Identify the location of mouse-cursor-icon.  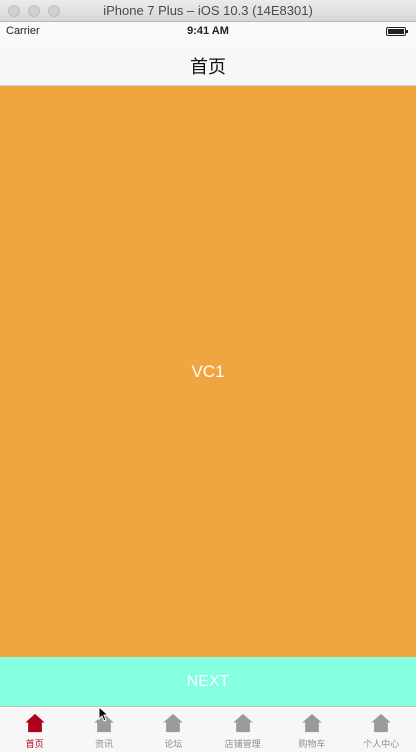
(103, 714).